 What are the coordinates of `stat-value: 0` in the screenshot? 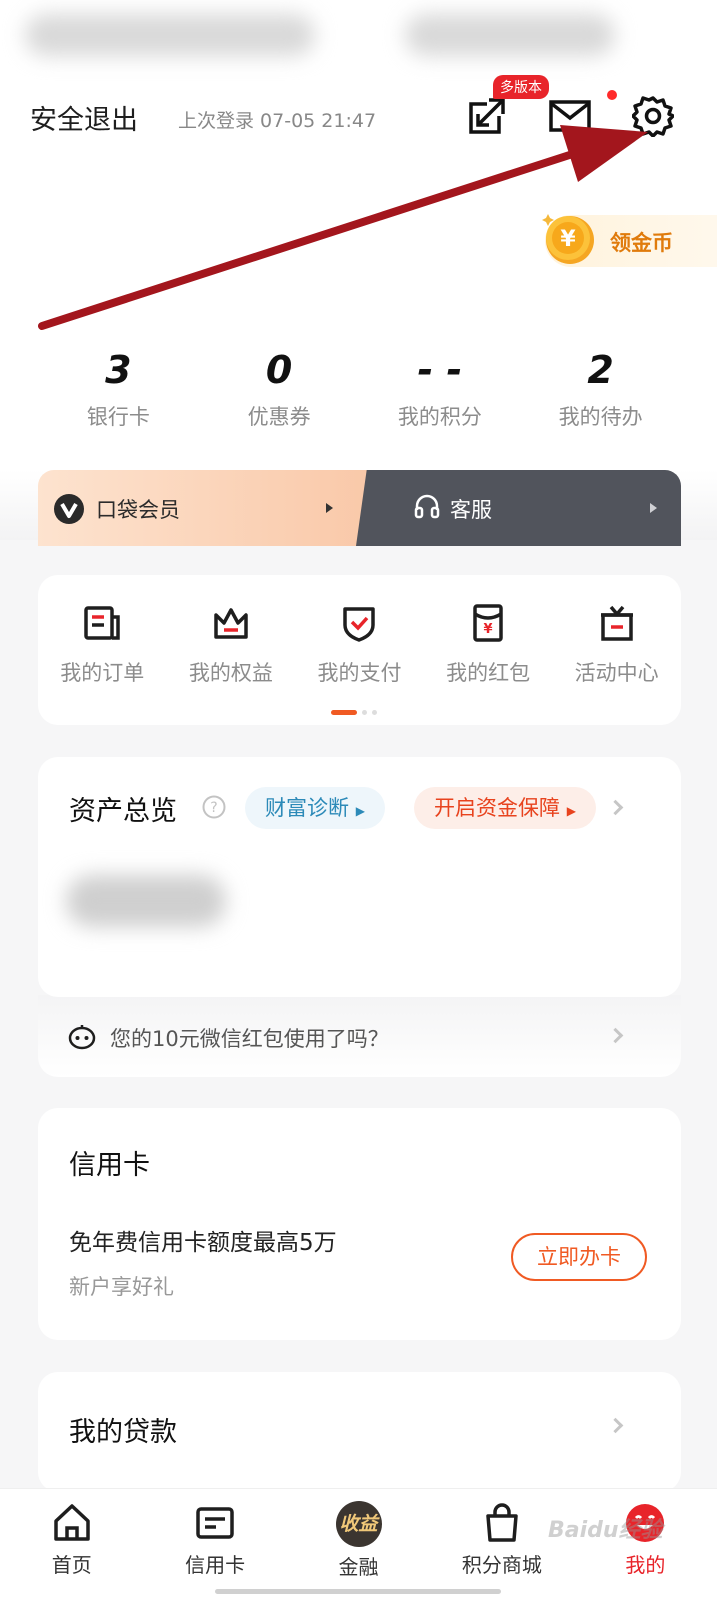 It's located at (279, 370).